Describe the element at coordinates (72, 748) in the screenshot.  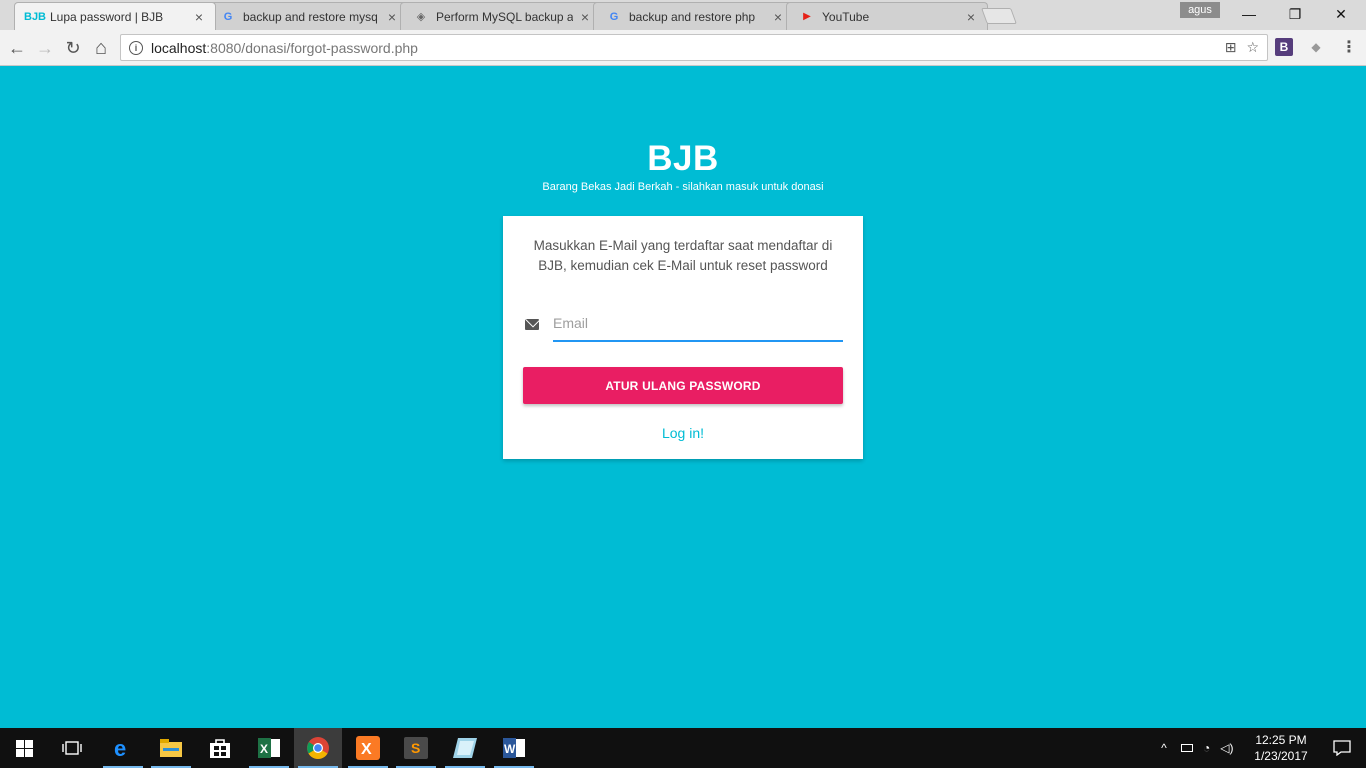
I see `task-view-icon` at that location.